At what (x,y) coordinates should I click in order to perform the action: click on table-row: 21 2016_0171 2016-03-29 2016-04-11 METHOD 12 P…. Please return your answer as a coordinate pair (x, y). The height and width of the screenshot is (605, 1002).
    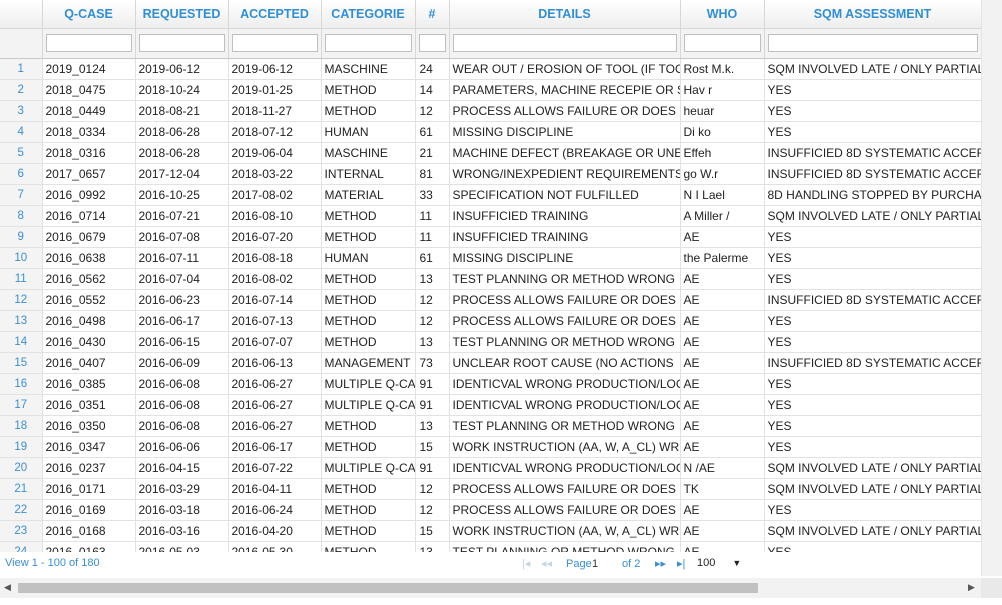
    Looking at the image, I should click on (490, 489).